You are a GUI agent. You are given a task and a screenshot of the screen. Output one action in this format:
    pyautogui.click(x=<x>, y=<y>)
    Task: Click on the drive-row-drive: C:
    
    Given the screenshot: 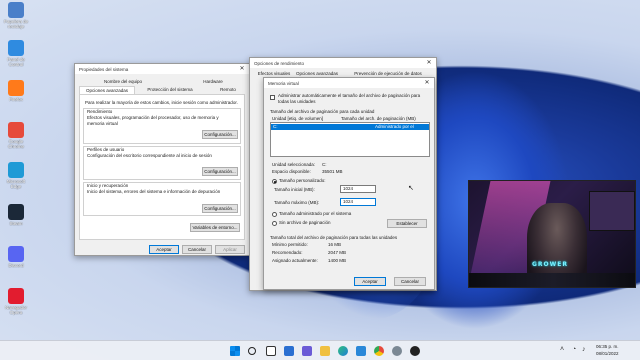 What is the action you would take?
    pyautogui.click(x=275, y=126)
    